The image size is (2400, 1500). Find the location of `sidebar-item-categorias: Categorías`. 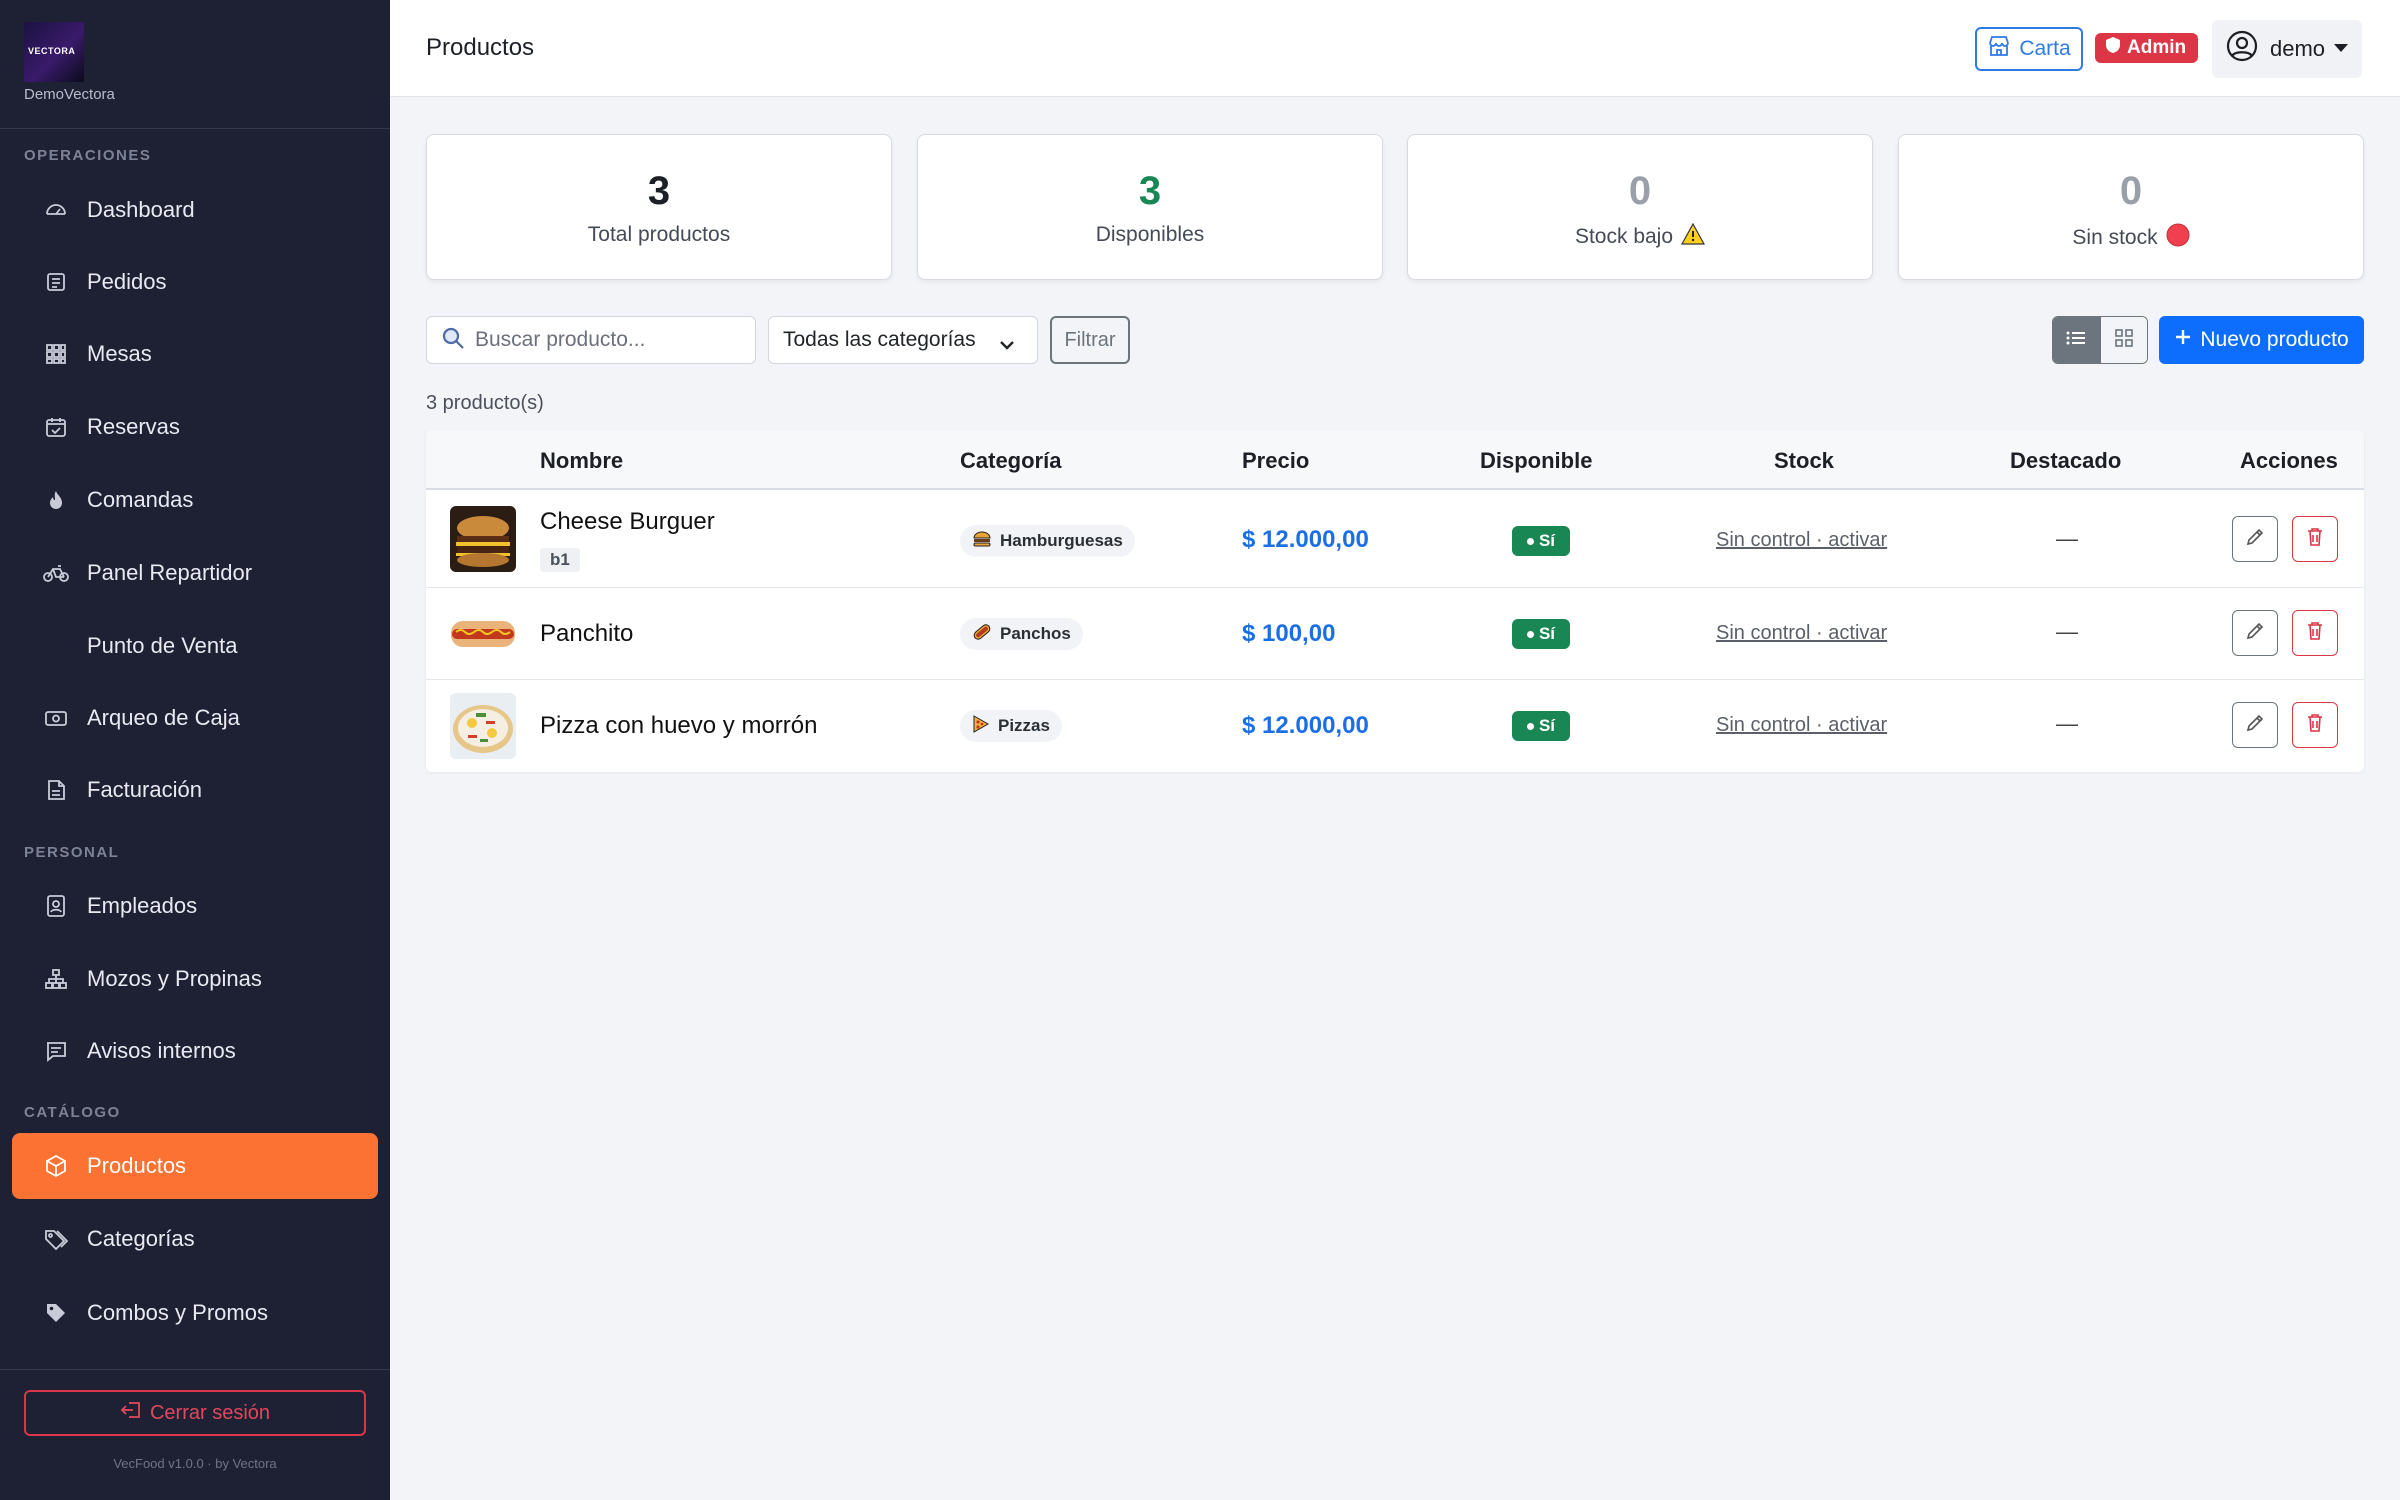

sidebar-item-categorias: Categorías is located at coordinates (195, 1239).